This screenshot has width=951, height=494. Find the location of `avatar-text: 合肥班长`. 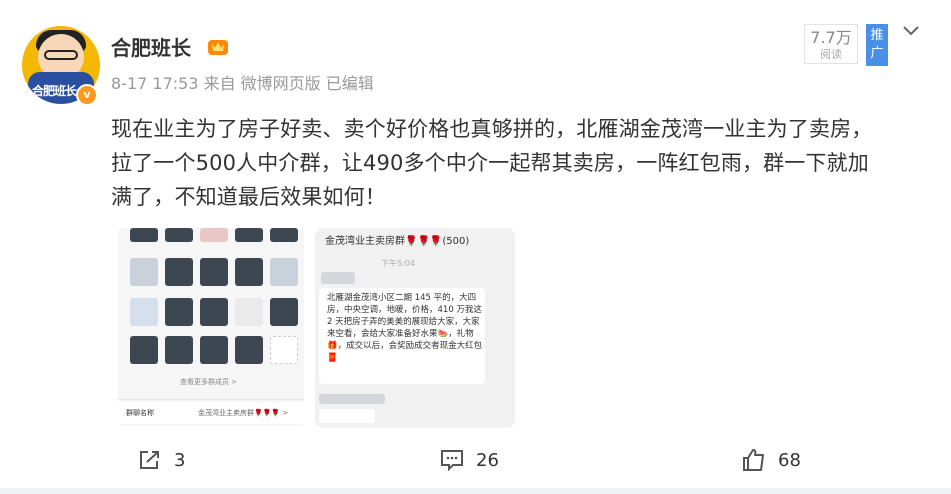

avatar-text: 合肥班长 is located at coordinates (54, 91).